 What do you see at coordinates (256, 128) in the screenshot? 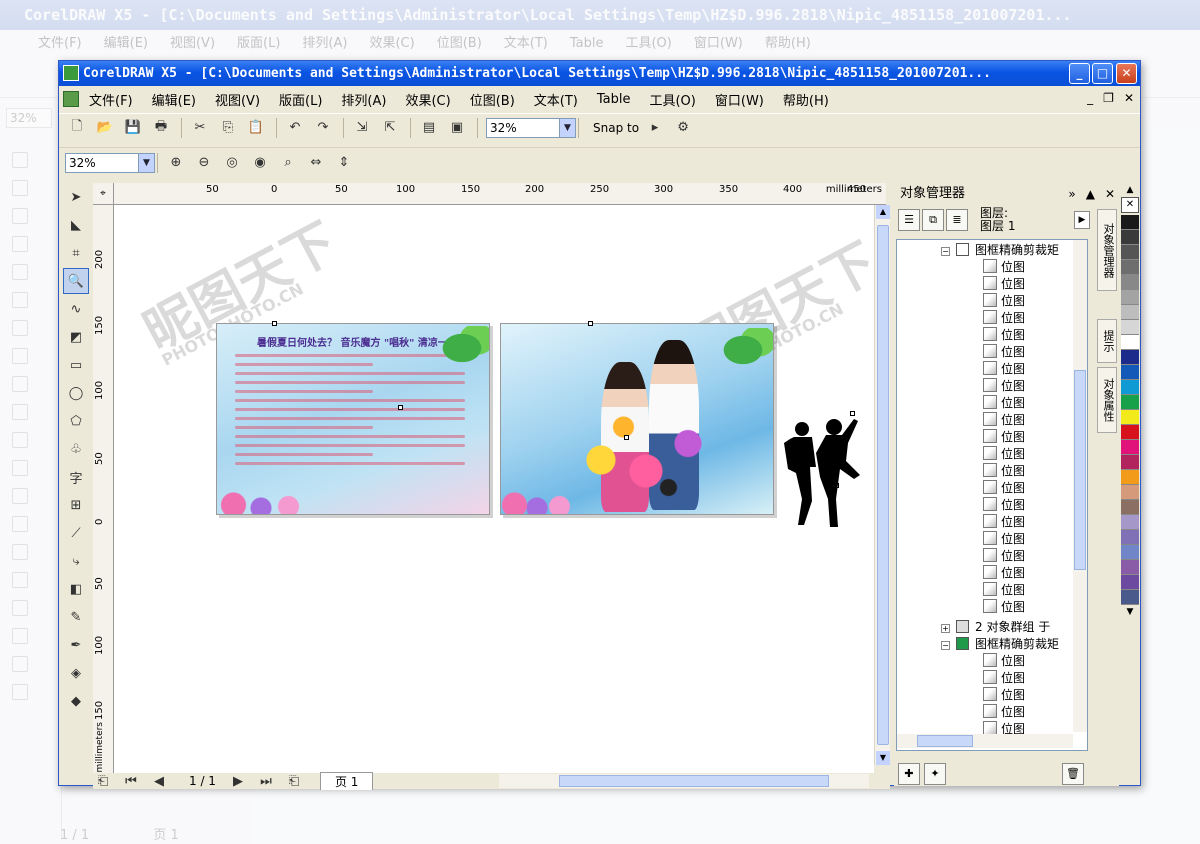
I see `paste-icon: 📋` at bounding box center [256, 128].